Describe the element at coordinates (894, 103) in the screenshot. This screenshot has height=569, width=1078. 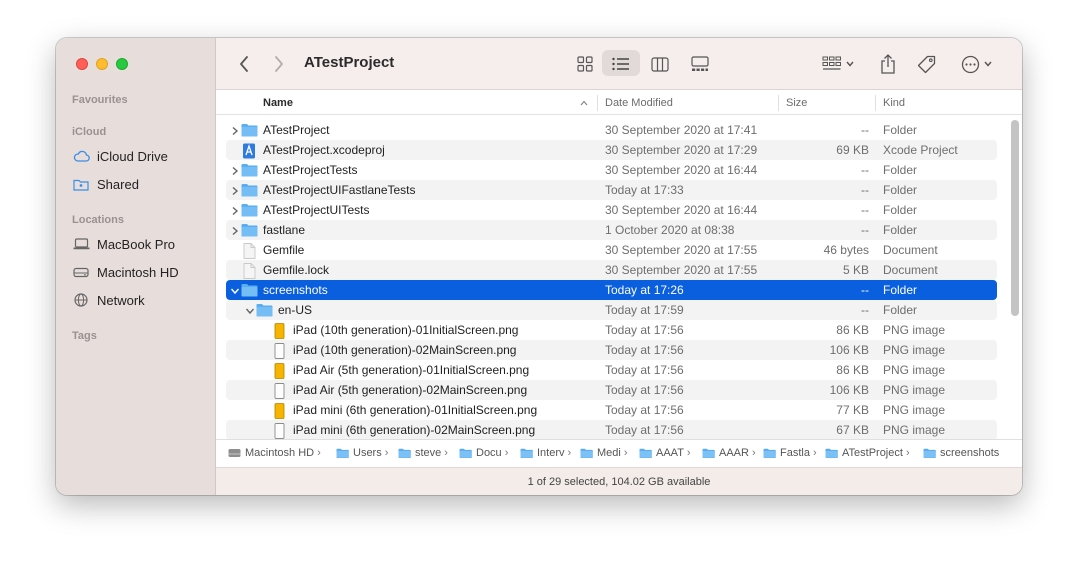
I see `column-header-kind: Kind` at that location.